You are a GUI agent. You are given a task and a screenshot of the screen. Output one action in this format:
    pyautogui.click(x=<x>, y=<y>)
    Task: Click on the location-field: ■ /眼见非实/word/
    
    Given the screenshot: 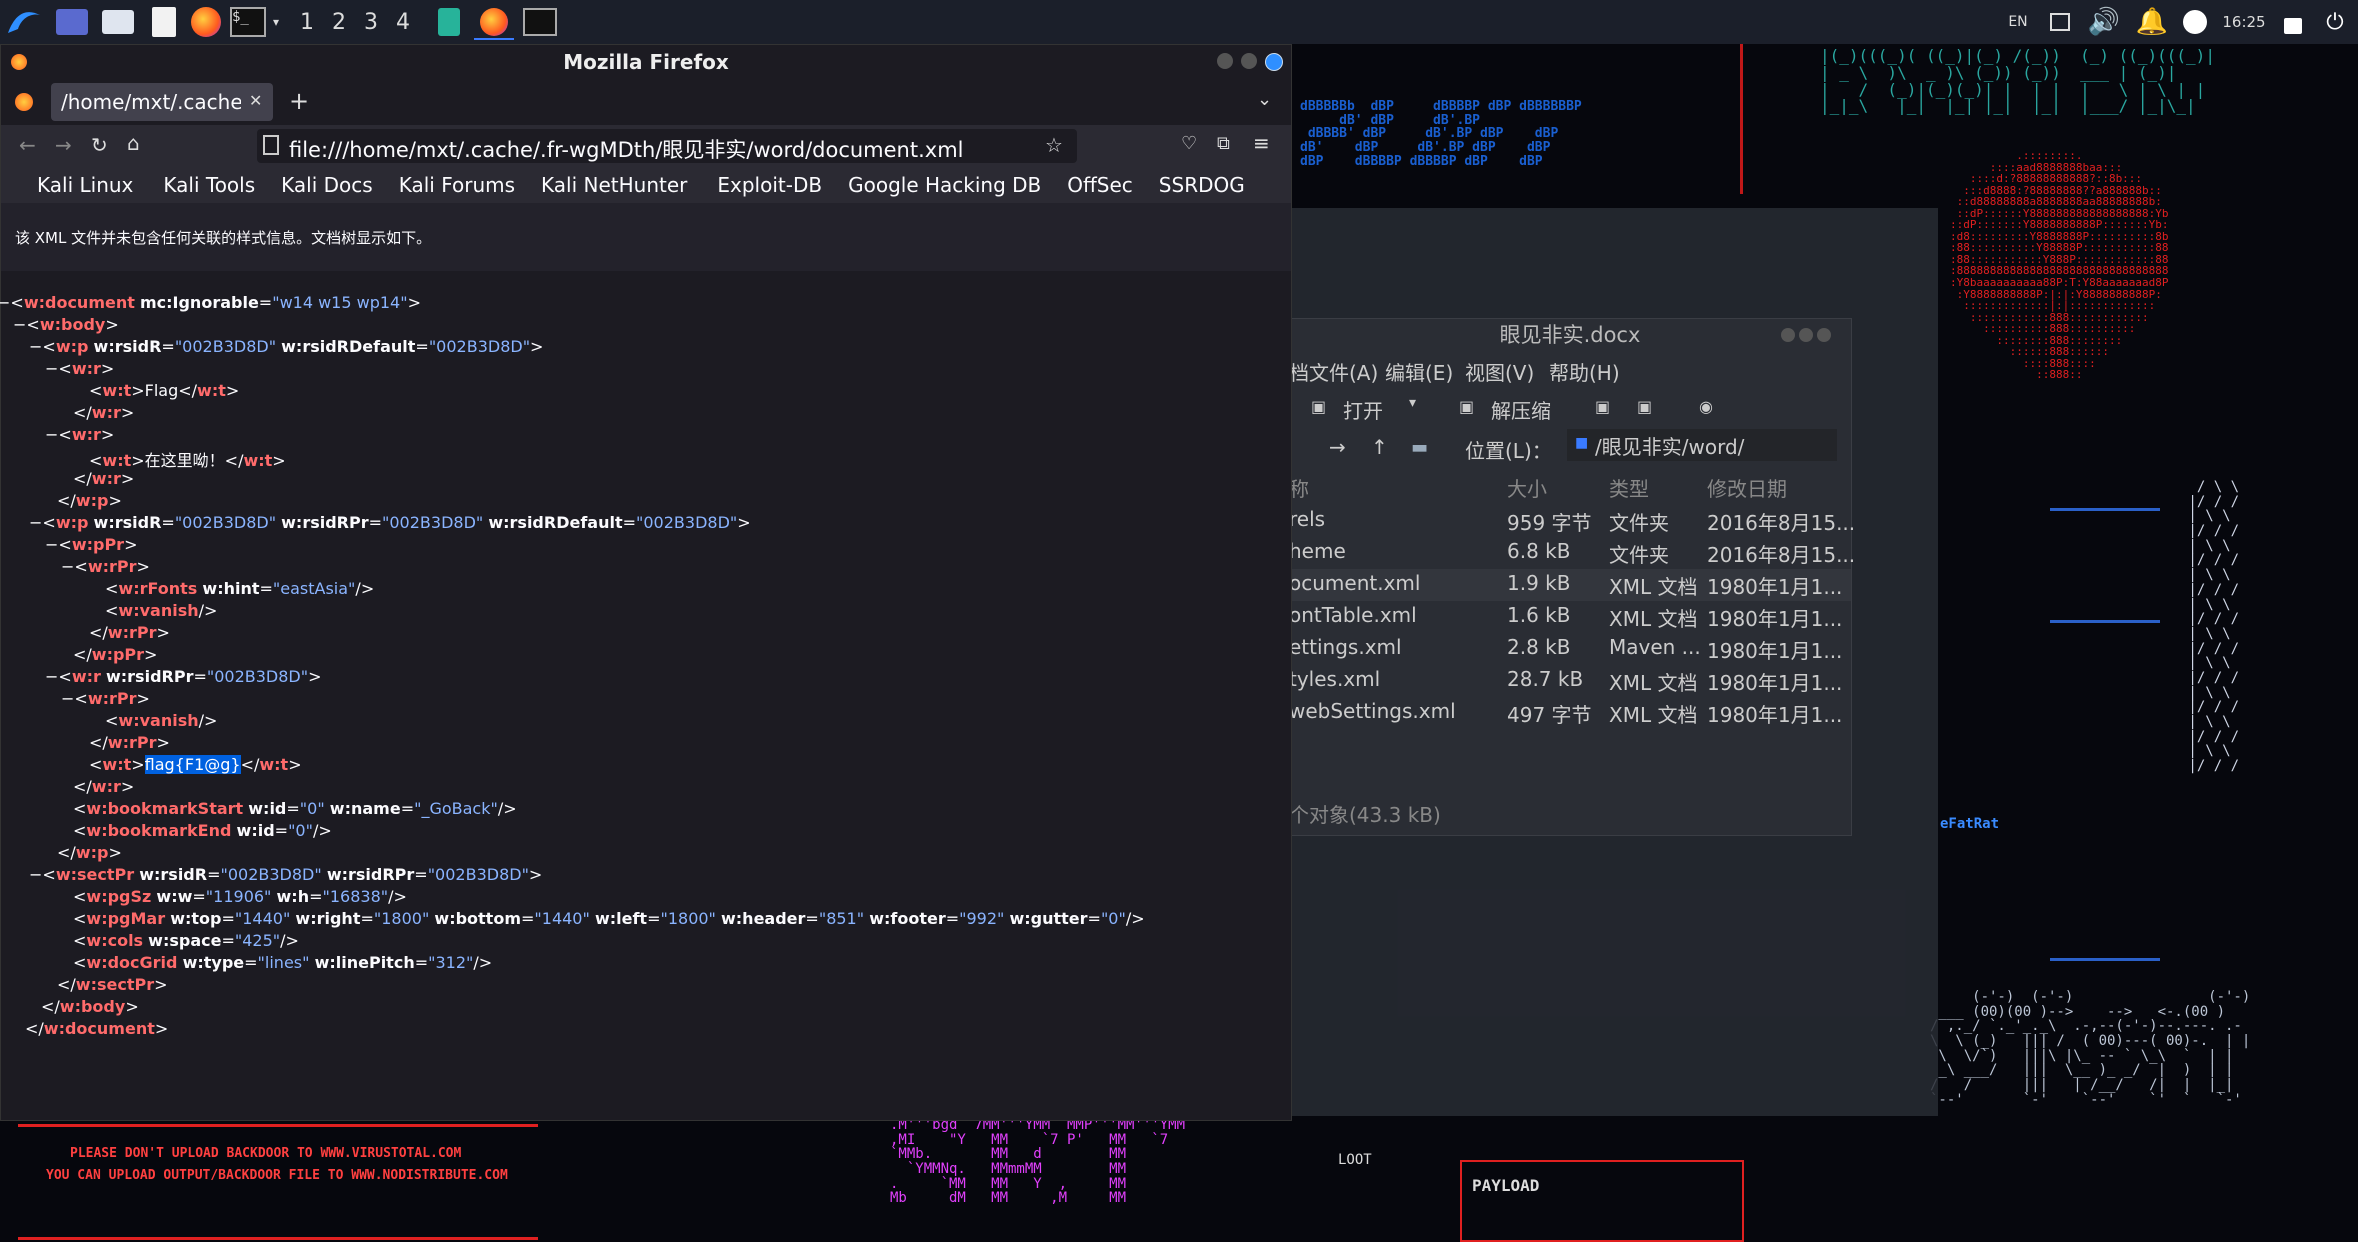 What is the action you would take?
    pyautogui.click(x=1702, y=445)
    